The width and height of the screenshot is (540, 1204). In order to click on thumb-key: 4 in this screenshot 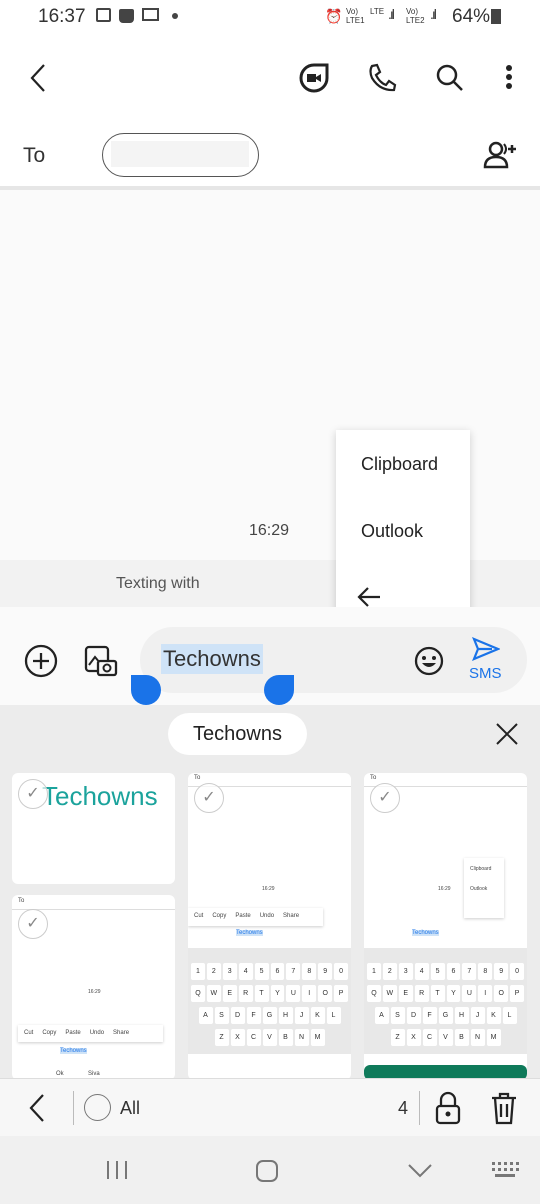, I will do `click(421, 971)`.